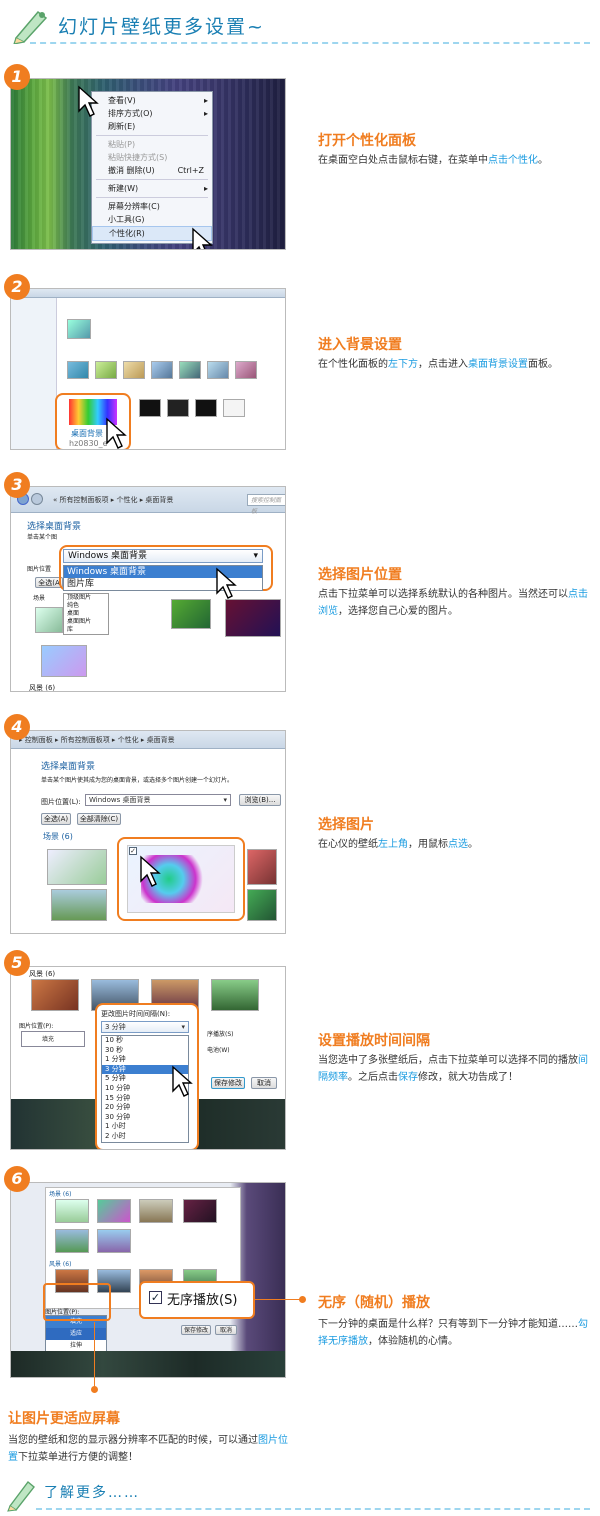 This screenshot has width=600, height=1516. I want to click on footer-divider, so click(313, 1509).